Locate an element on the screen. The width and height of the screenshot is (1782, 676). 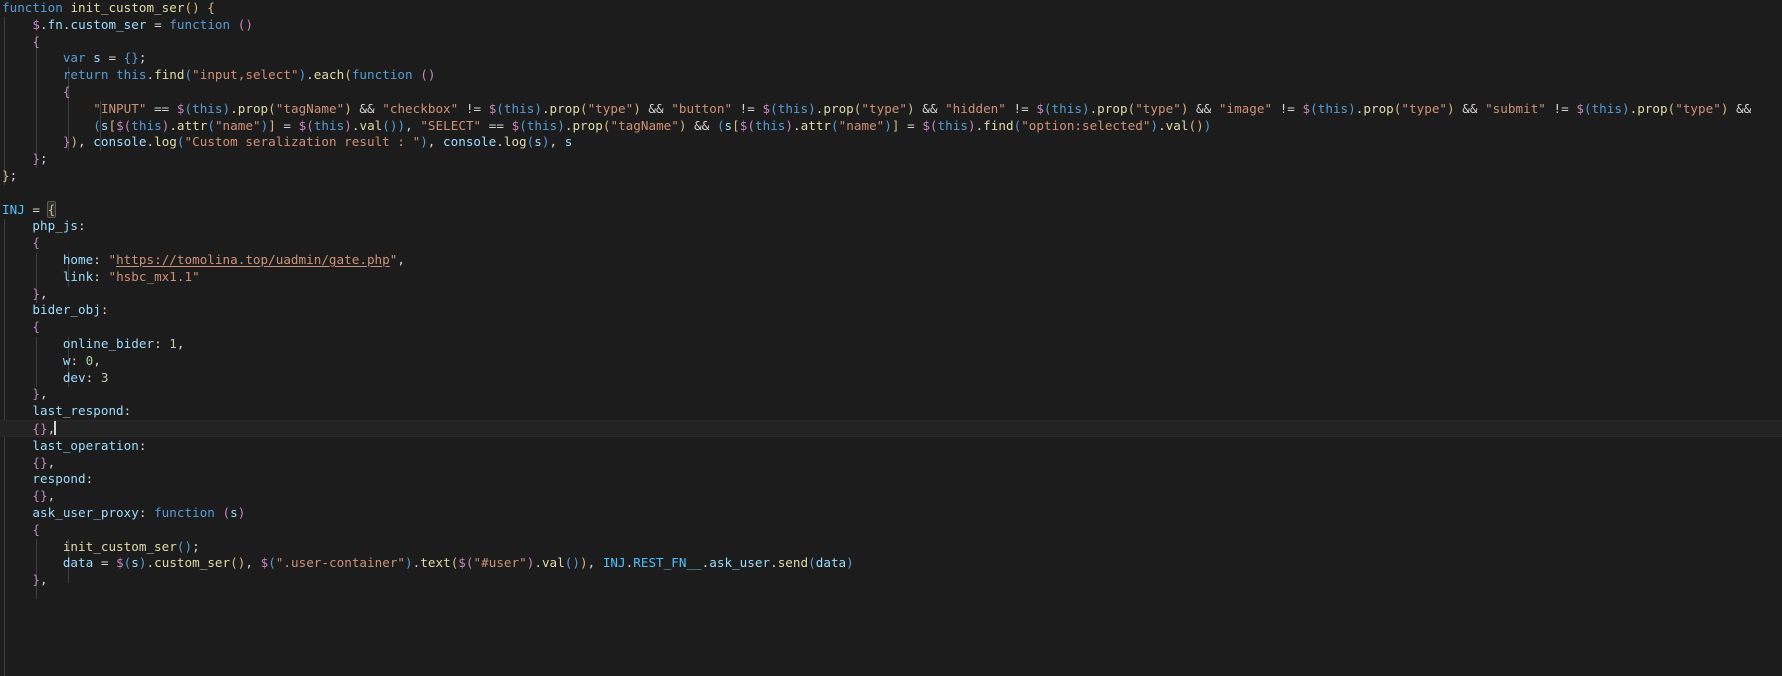
bracket-match-highlight: { is located at coordinates (51, 209).